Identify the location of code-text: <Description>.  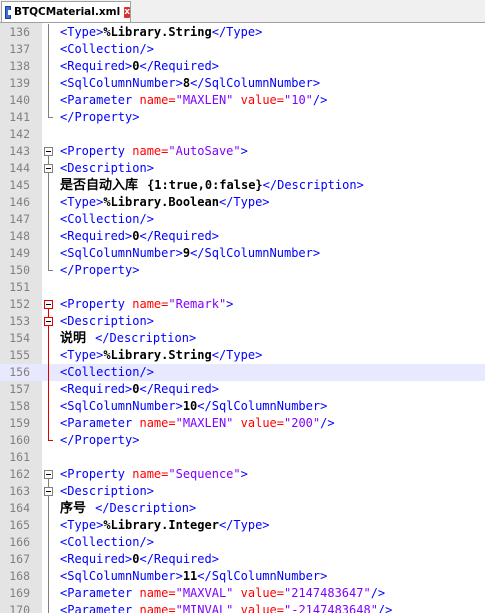
(107, 321).